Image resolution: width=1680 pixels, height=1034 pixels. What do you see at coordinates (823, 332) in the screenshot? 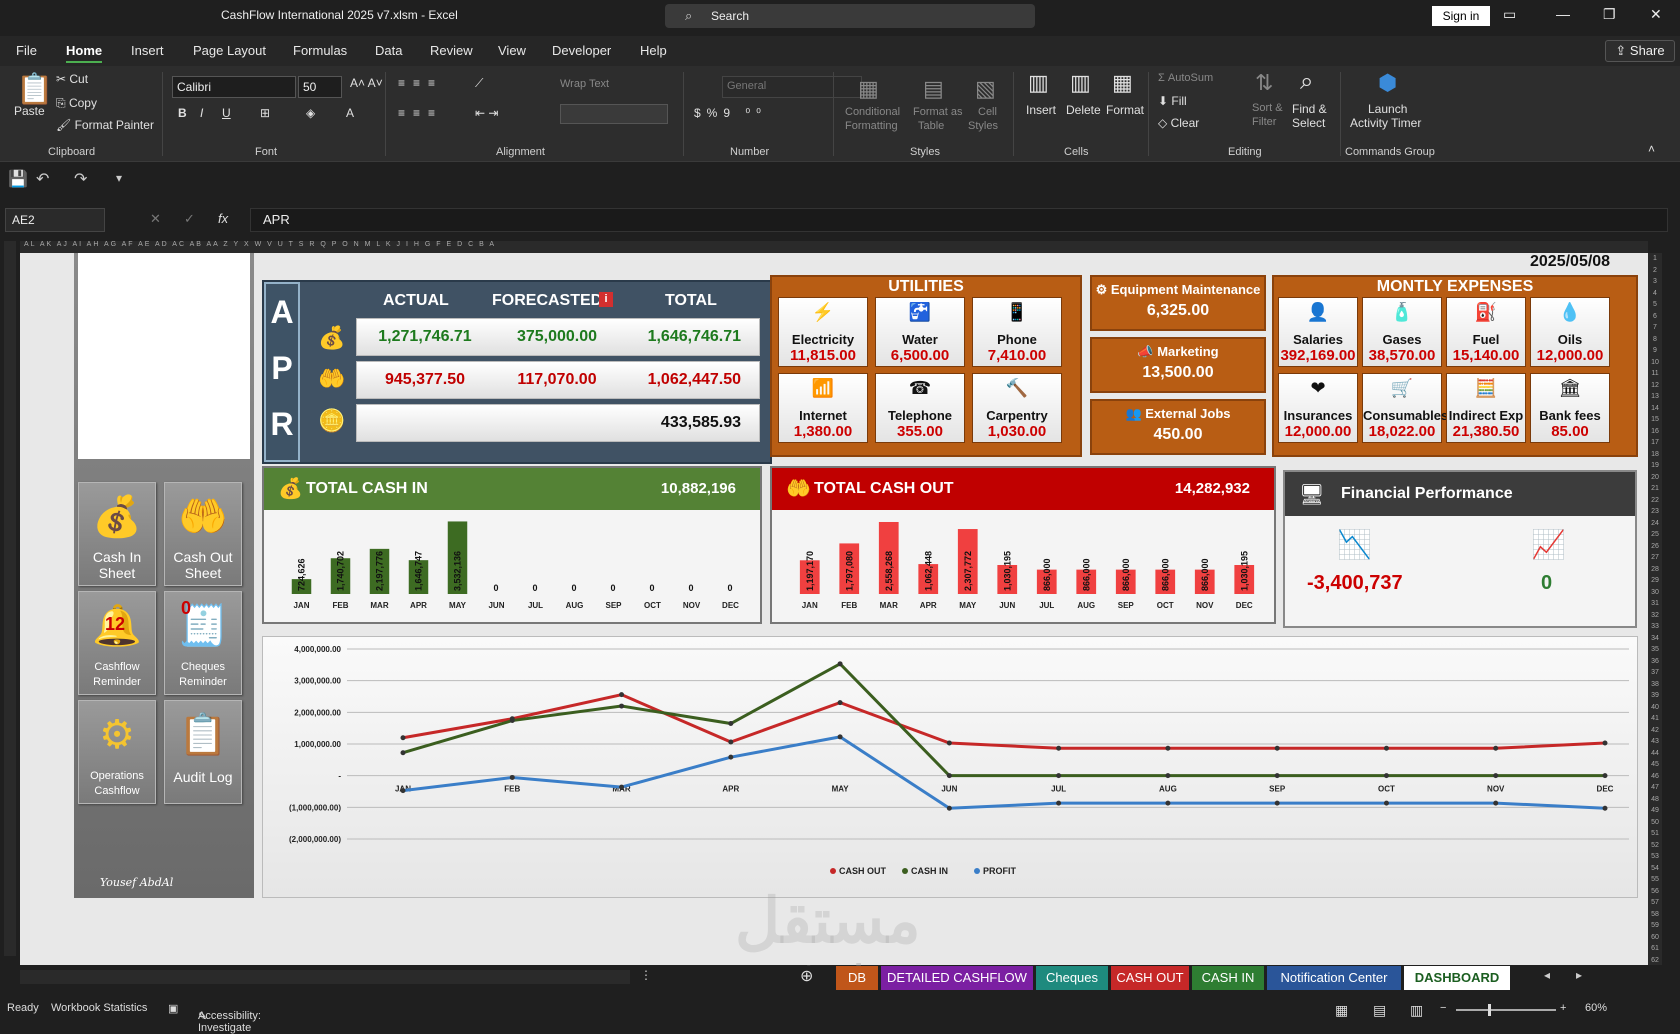
I see `utility-electricity-cell: ⚡ Electricity 11,815.00` at bounding box center [823, 332].